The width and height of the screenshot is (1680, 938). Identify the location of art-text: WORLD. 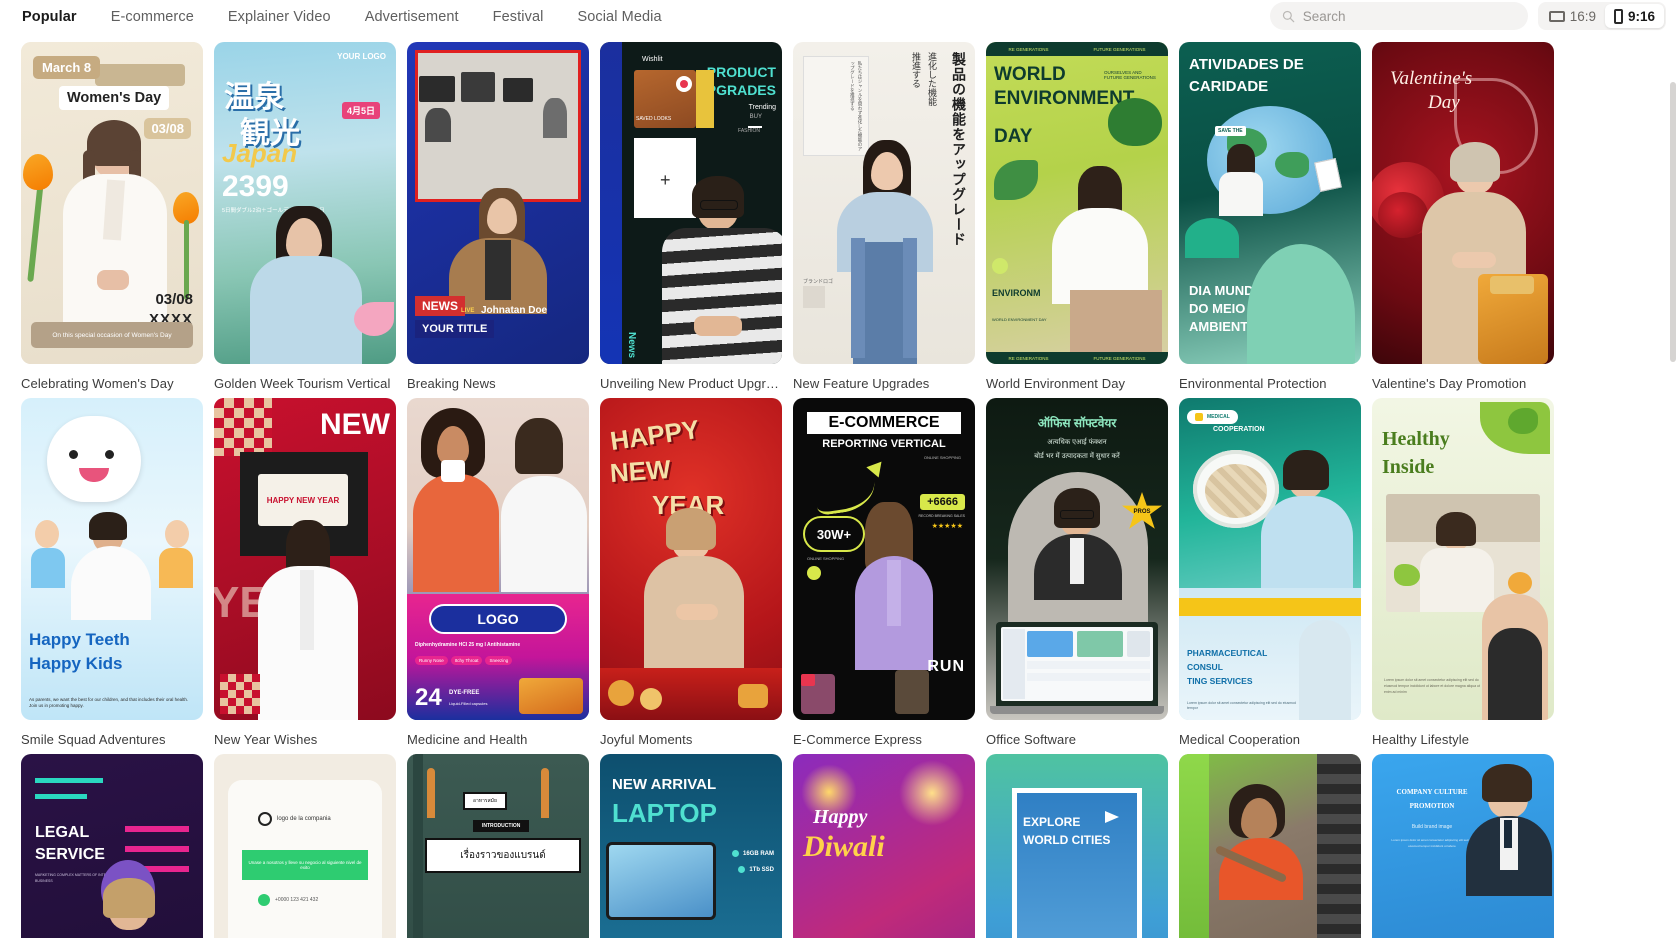
(1030, 74).